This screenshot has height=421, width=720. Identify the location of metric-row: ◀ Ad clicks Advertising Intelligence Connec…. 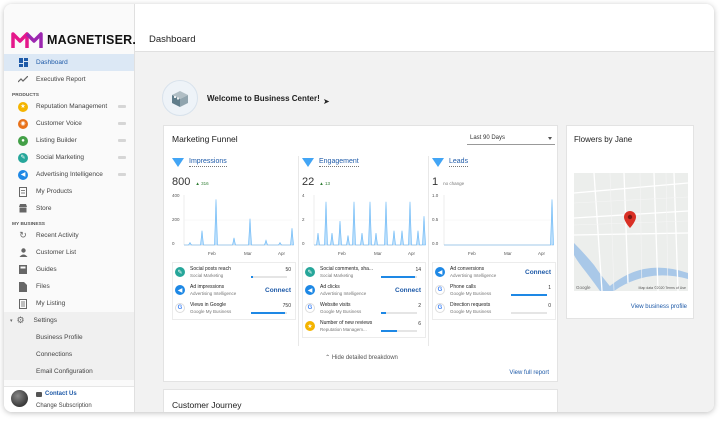
(365, 292).